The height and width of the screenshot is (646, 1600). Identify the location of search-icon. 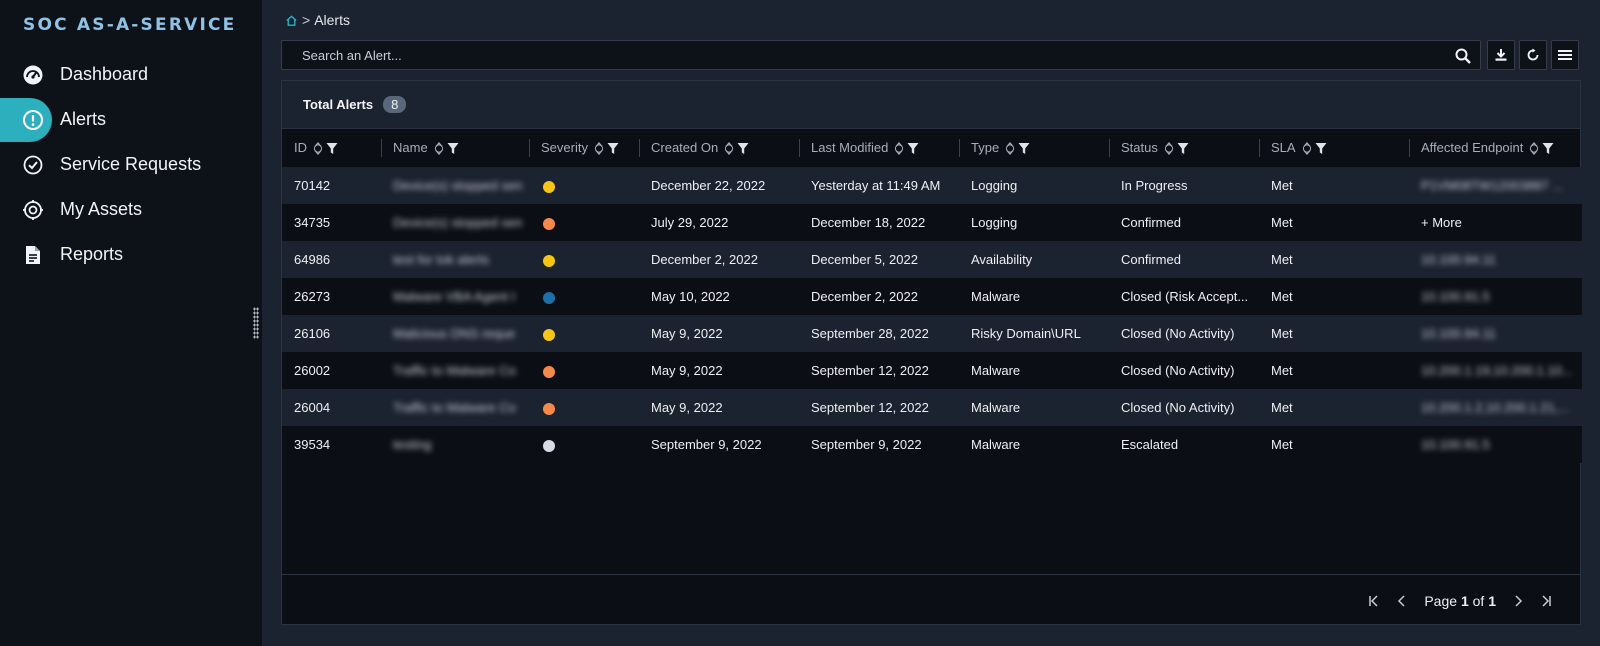
(1463, 56).